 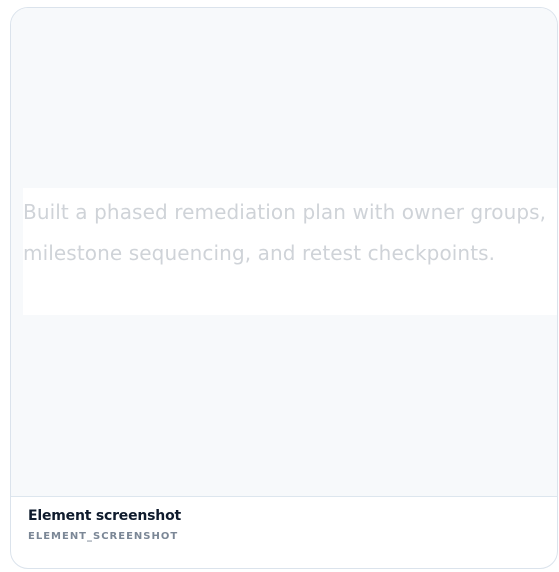 What do you see at coordinates (103, 536) in the screenshot?
I see `card-type-label: ELEMENT_SCREENSHOT` at bounding box center [103, 536].